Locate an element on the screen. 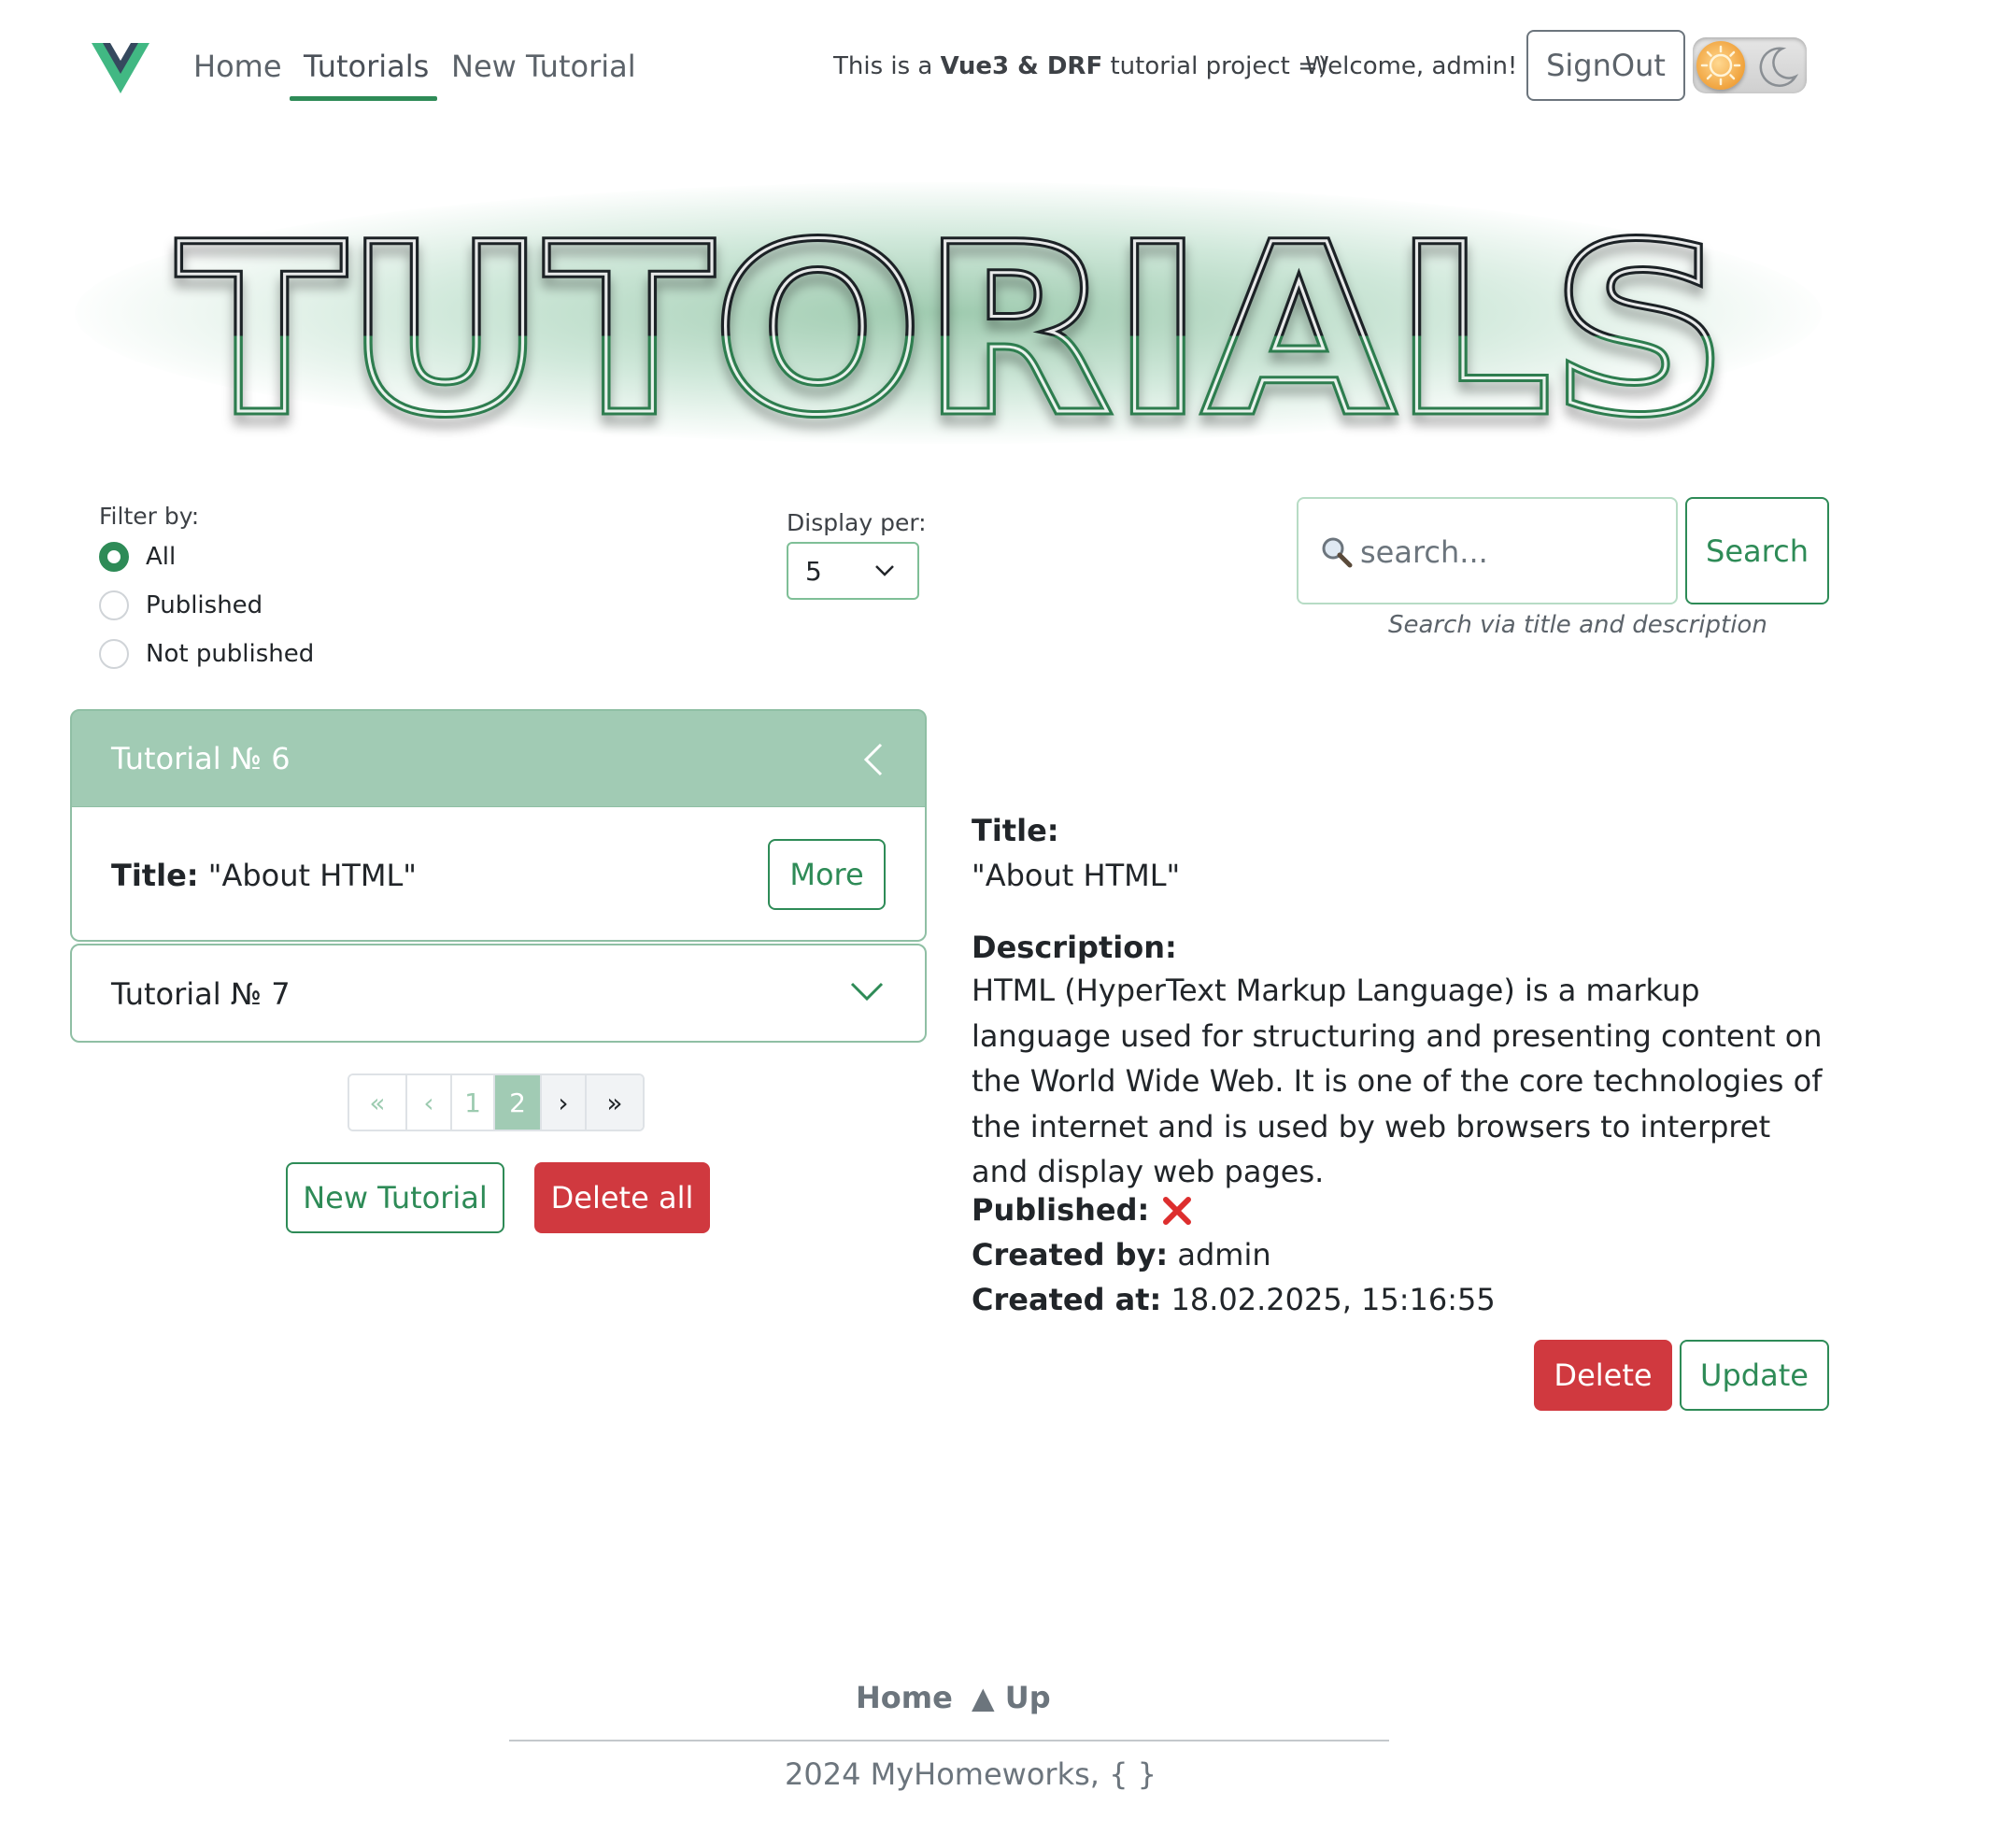 This screenshot has width=2001, height=1848. radio-not-published: Not published is located at coordinates (206, 654).